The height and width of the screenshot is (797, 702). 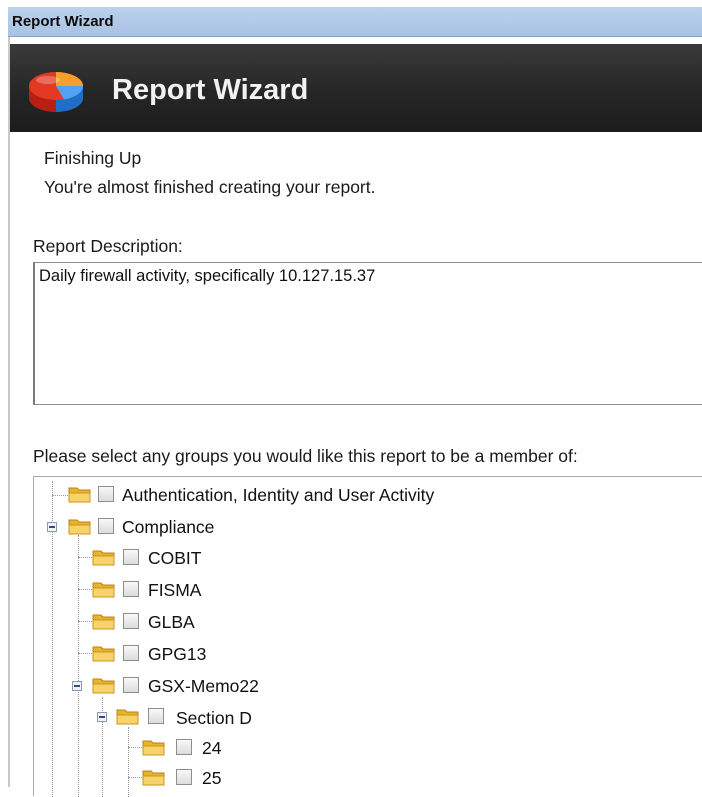 I want to click on tree-item-label: 25, so click(x=212, y=778).